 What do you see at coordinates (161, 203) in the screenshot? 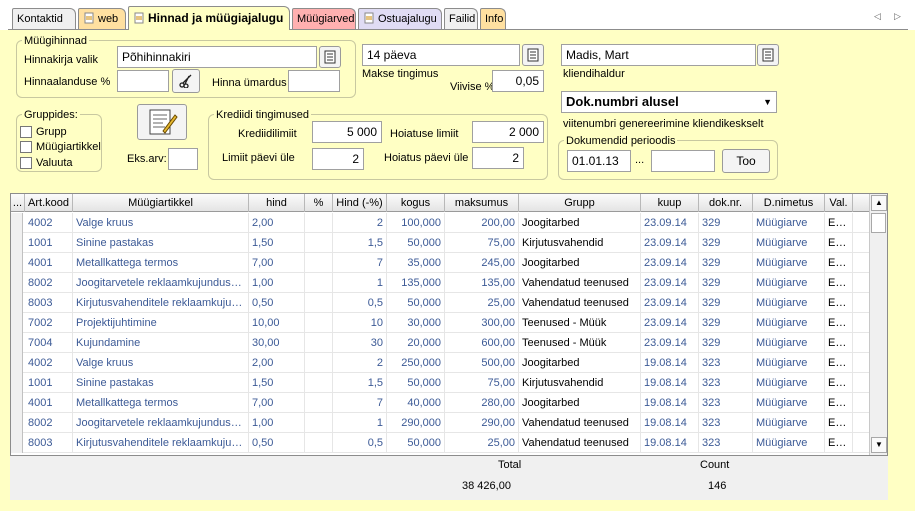
I see `column-header: Müügiartikkel` at bounding box center [161, 203].